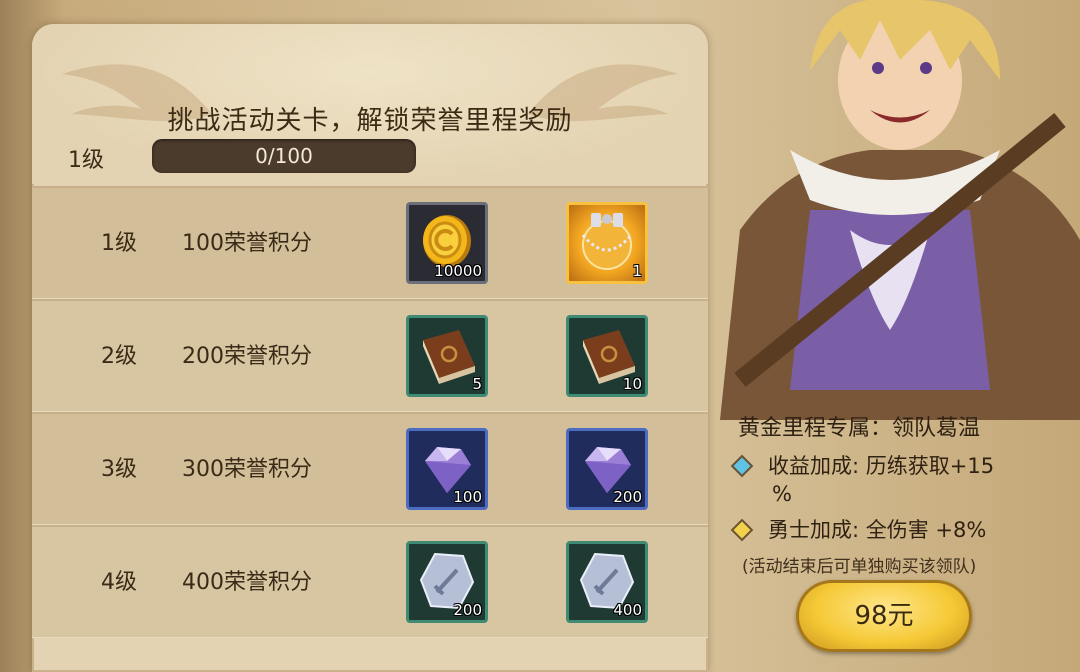 This screenshot has height=672, width=1080. Describe the element at coordinates (119, 356) in the screenshot. I see `row-level: 2级` at that location.